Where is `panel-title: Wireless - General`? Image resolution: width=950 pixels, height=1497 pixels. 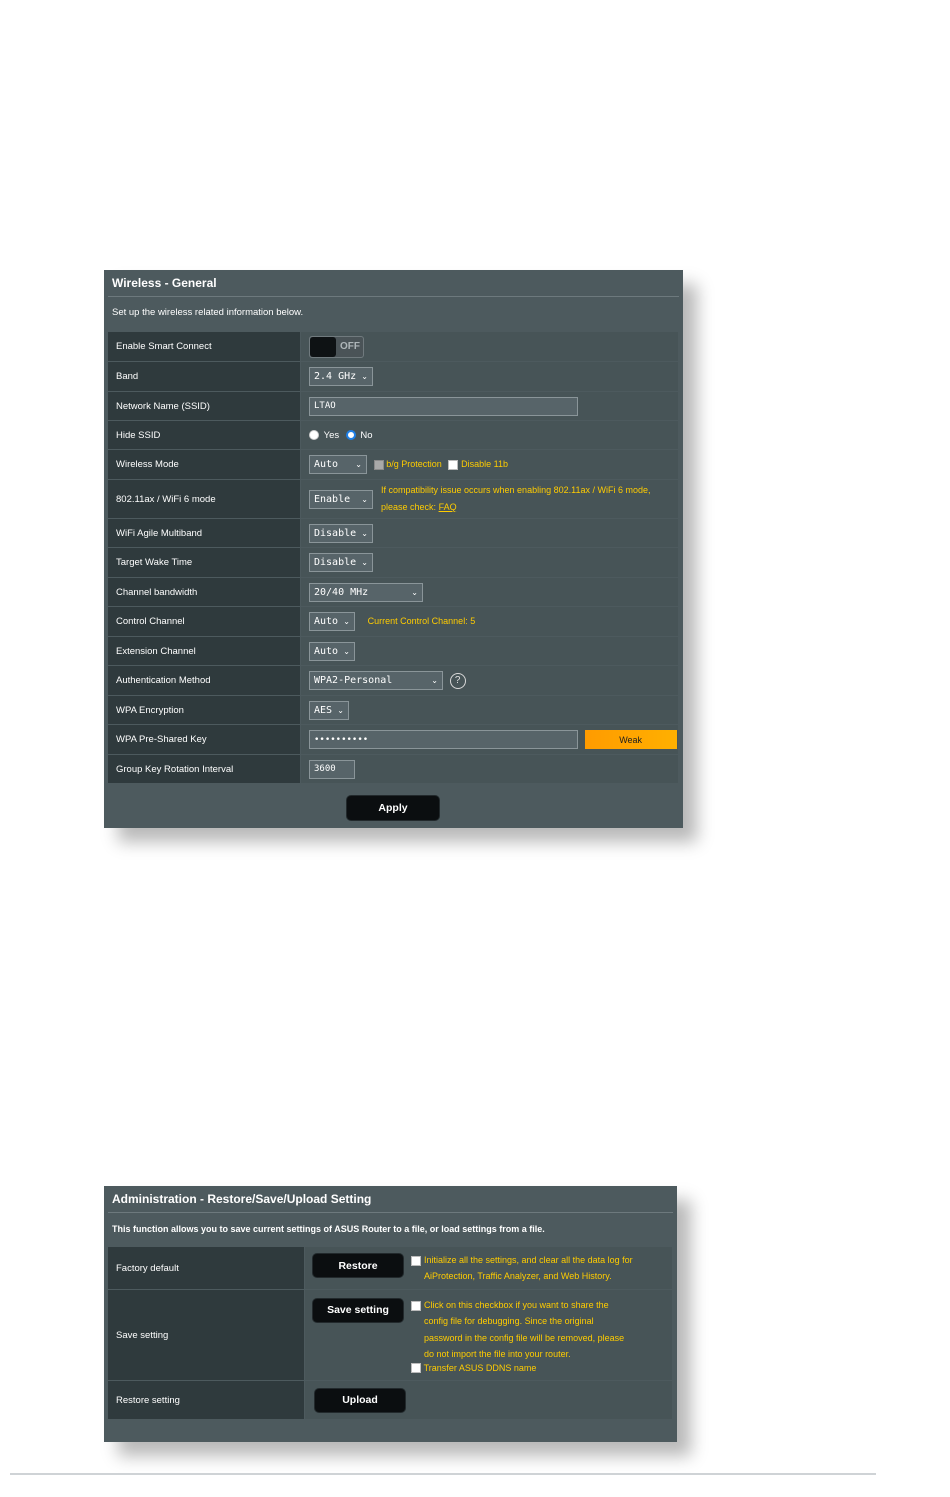
panel-title: Wireless - General is located at coordinates (164, 283).